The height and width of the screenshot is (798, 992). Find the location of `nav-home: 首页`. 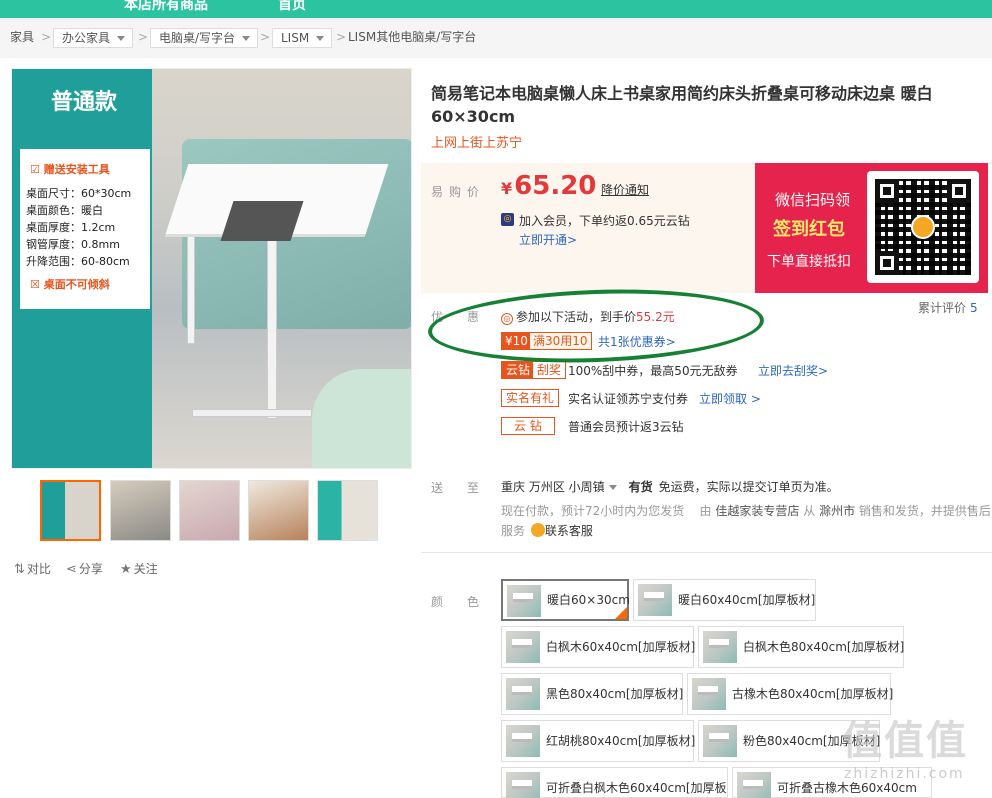

nav-home: 首页 is located at coordinates (292, 7).